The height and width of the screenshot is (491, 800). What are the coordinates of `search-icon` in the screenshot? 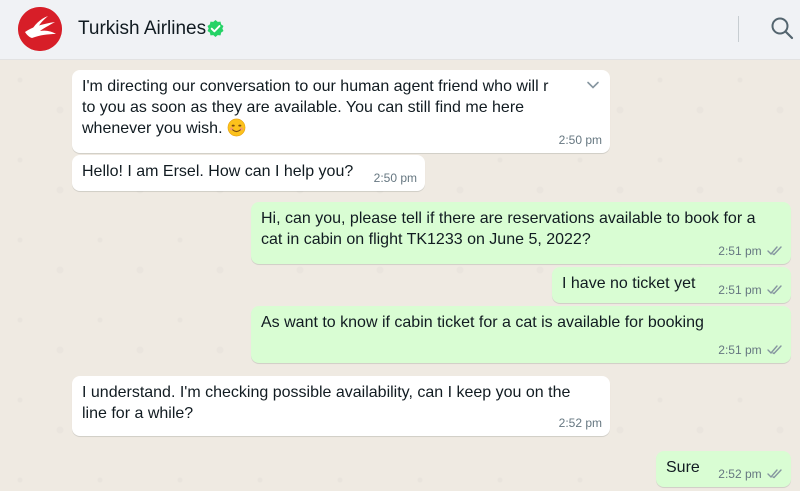 It's located at (782, 28).